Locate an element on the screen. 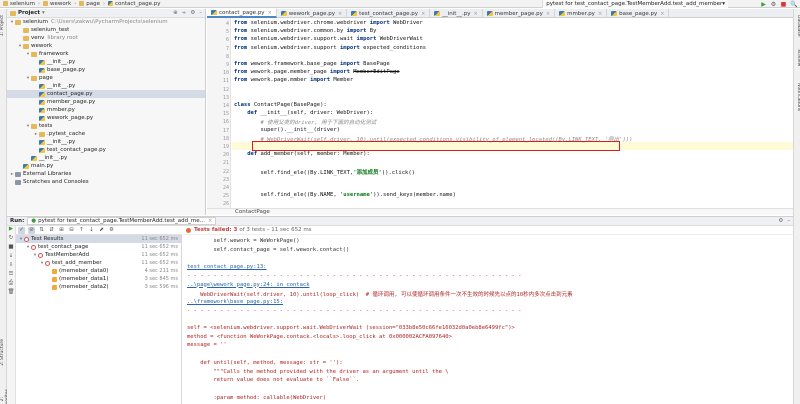 The width and height of the screenshot is (800, 404). scroll-down-icon: ↓ is located at coordinates (11, 257).